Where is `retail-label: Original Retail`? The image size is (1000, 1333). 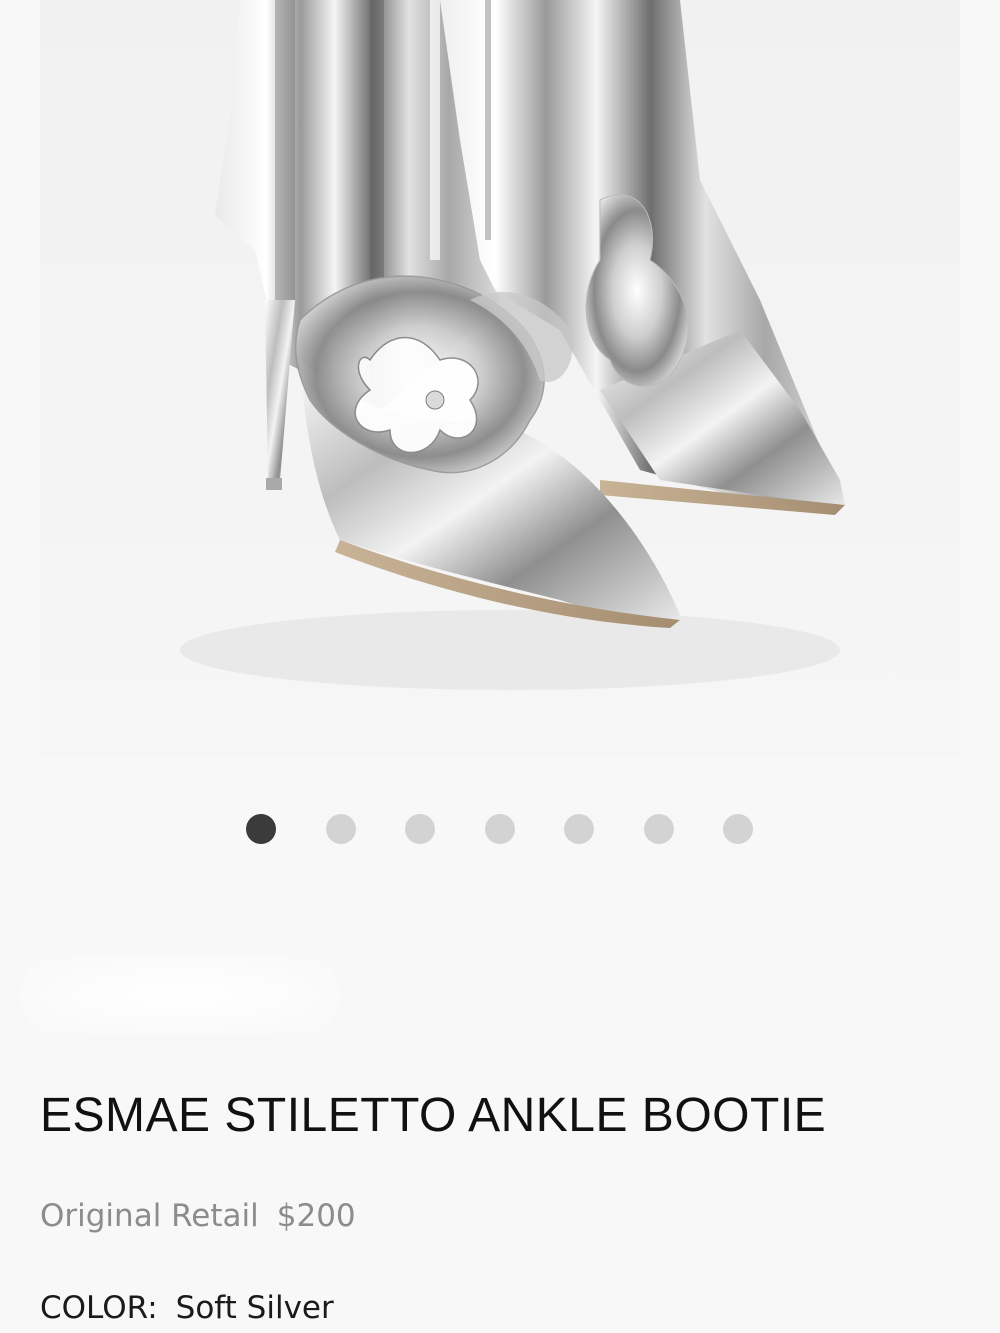
retail-label: Original Retail is located at coordinates (149, 1216).